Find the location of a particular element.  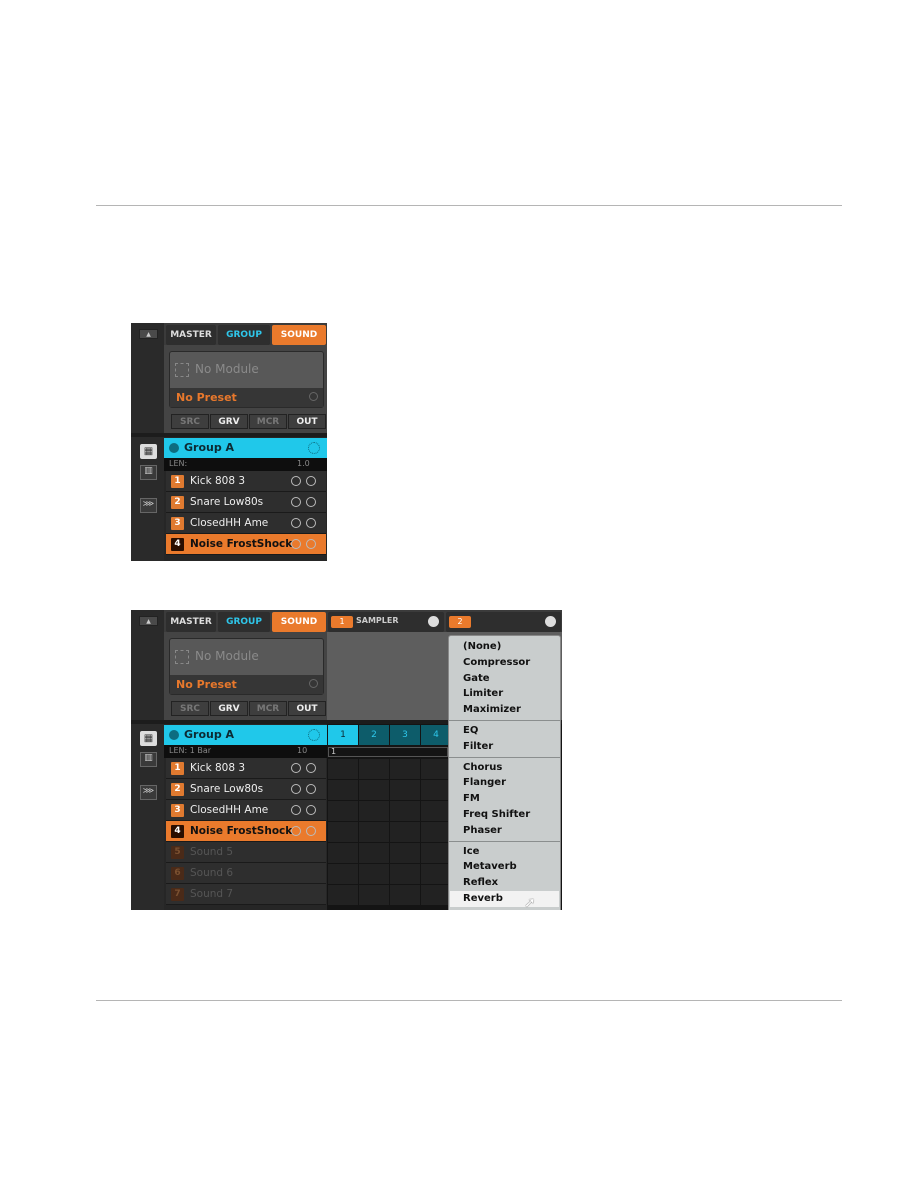

menu-item-chorus: Chorus is located at coordinates (504, 768).